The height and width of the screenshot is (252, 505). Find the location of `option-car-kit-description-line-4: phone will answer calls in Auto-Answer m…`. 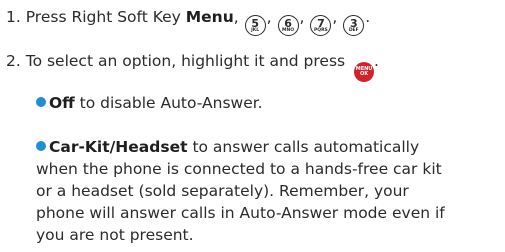

option-car-kit-description-line-4: phone will answer calls in Auto-Answer m… is located at coordinates (240, 213).